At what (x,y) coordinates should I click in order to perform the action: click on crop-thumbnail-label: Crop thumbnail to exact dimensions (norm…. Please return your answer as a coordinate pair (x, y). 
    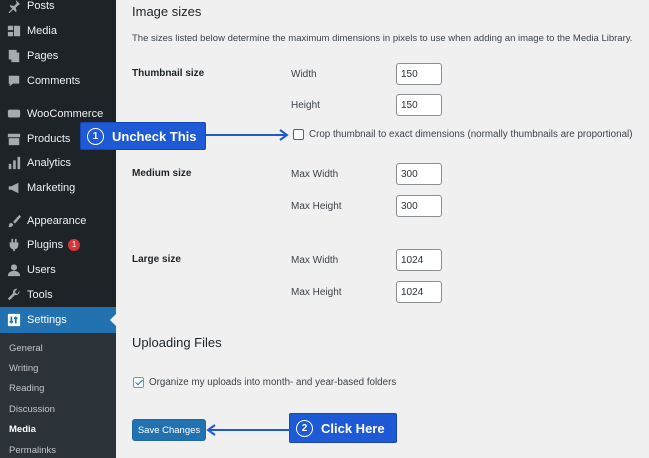
    Looking at the image, I should click on (471, 134).